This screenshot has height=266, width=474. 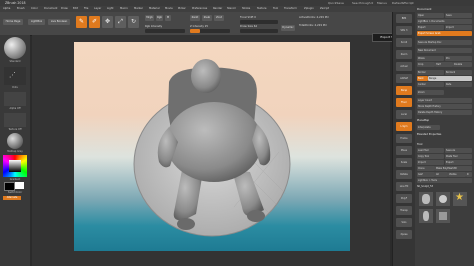 I want to click on half-button: Half, so click(x=444, y=64).